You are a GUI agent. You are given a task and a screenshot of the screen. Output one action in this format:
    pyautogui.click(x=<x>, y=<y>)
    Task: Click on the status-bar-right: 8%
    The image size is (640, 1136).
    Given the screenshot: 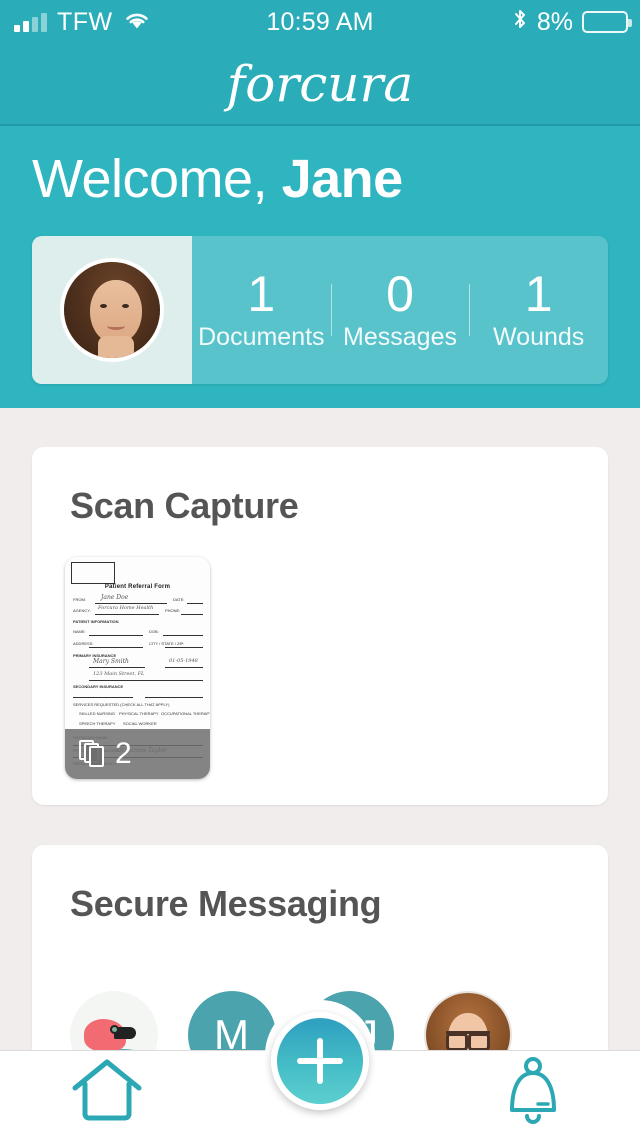 What is the action you would take?
    pyautogui.click(x=572, y=22)
    